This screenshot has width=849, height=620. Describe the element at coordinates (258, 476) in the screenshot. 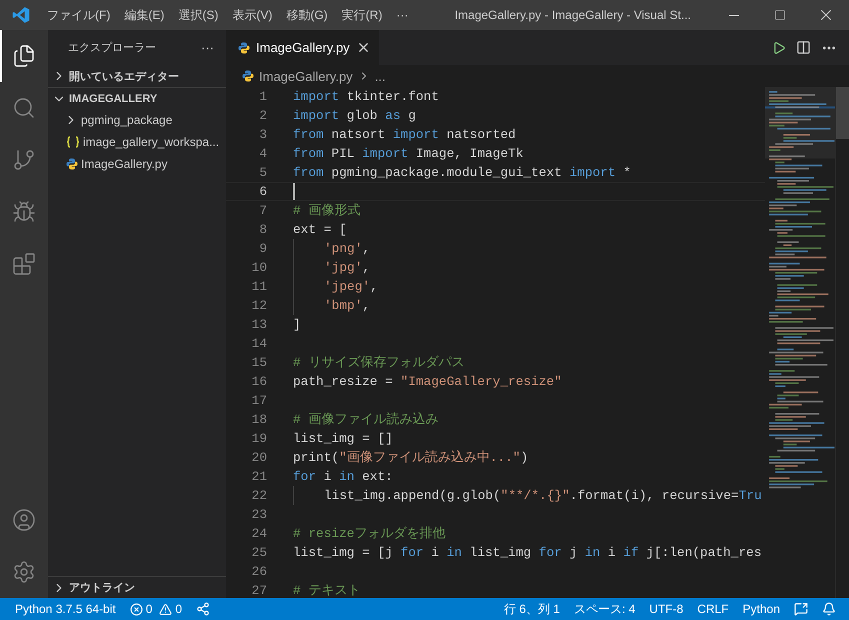

I see `line-number: 21` at that location.